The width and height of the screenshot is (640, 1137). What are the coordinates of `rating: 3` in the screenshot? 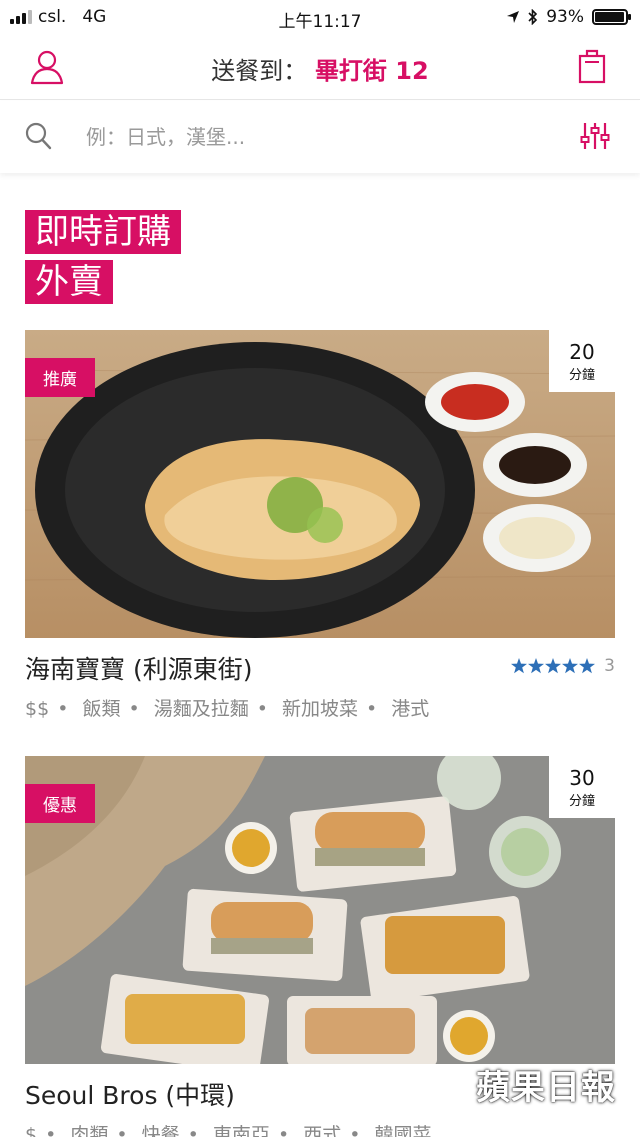 It's located at (563, 666).